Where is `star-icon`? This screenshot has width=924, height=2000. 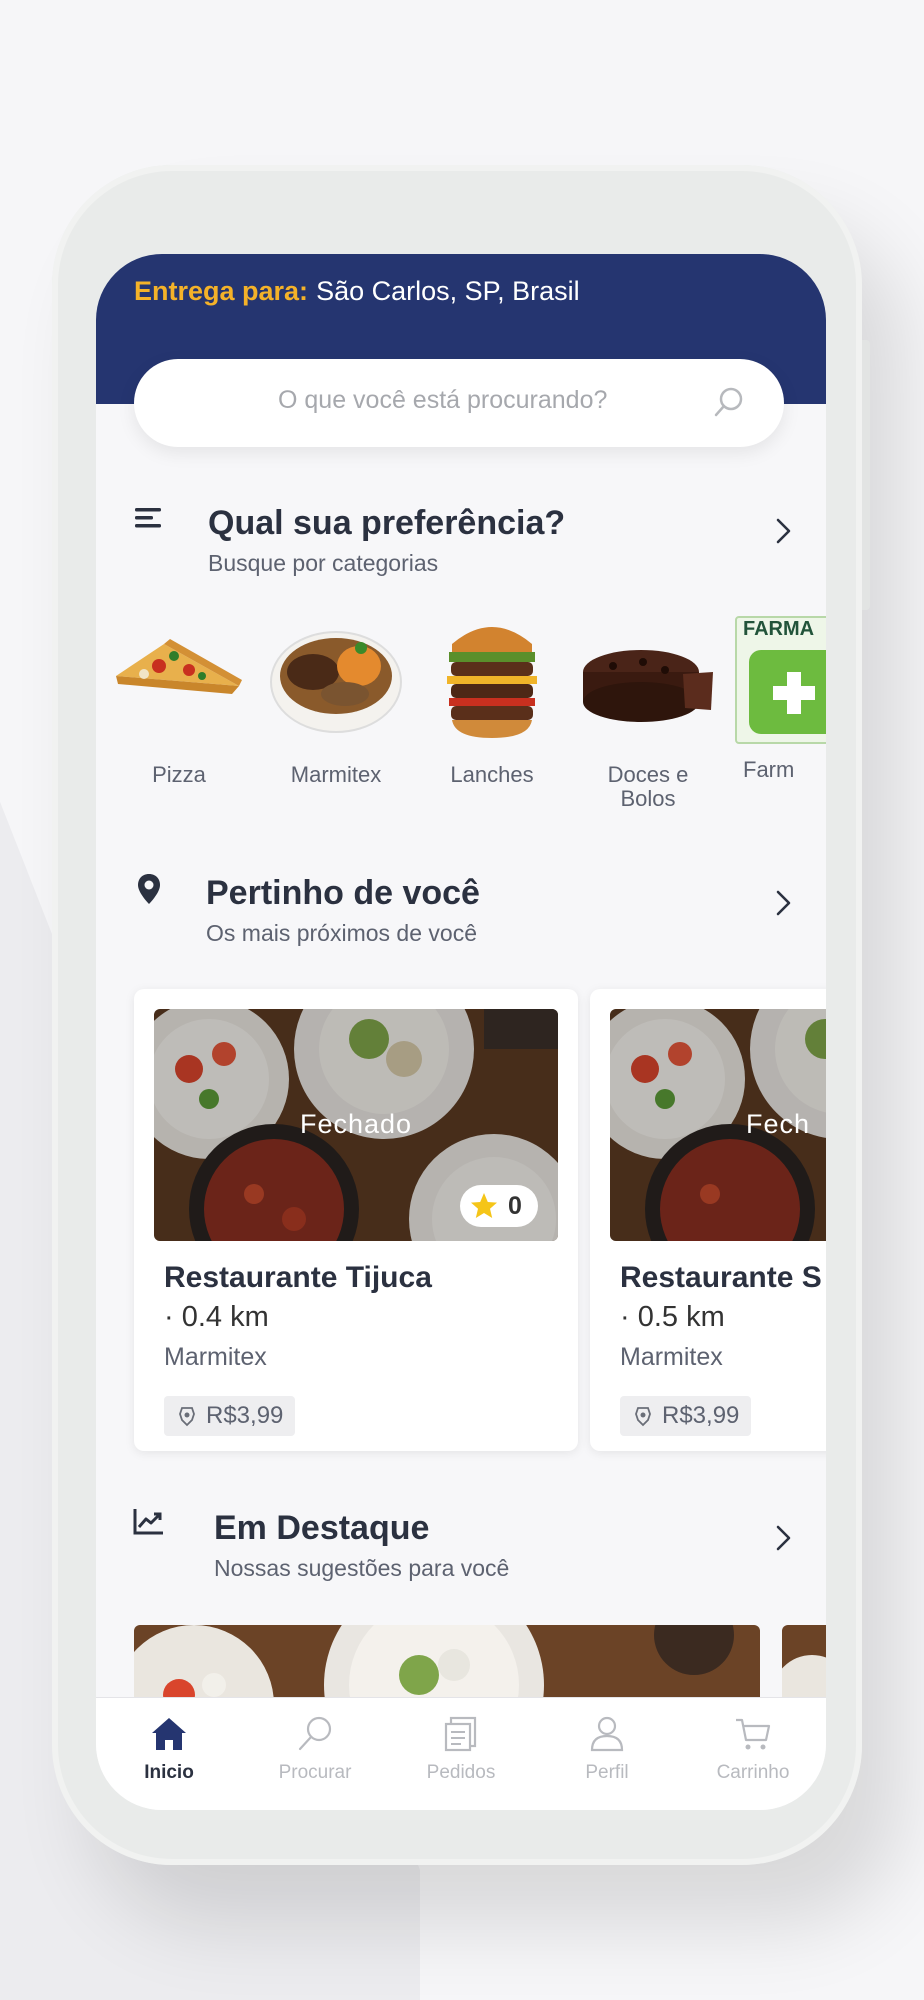 star-icon is located at coordinates (484, 1205).